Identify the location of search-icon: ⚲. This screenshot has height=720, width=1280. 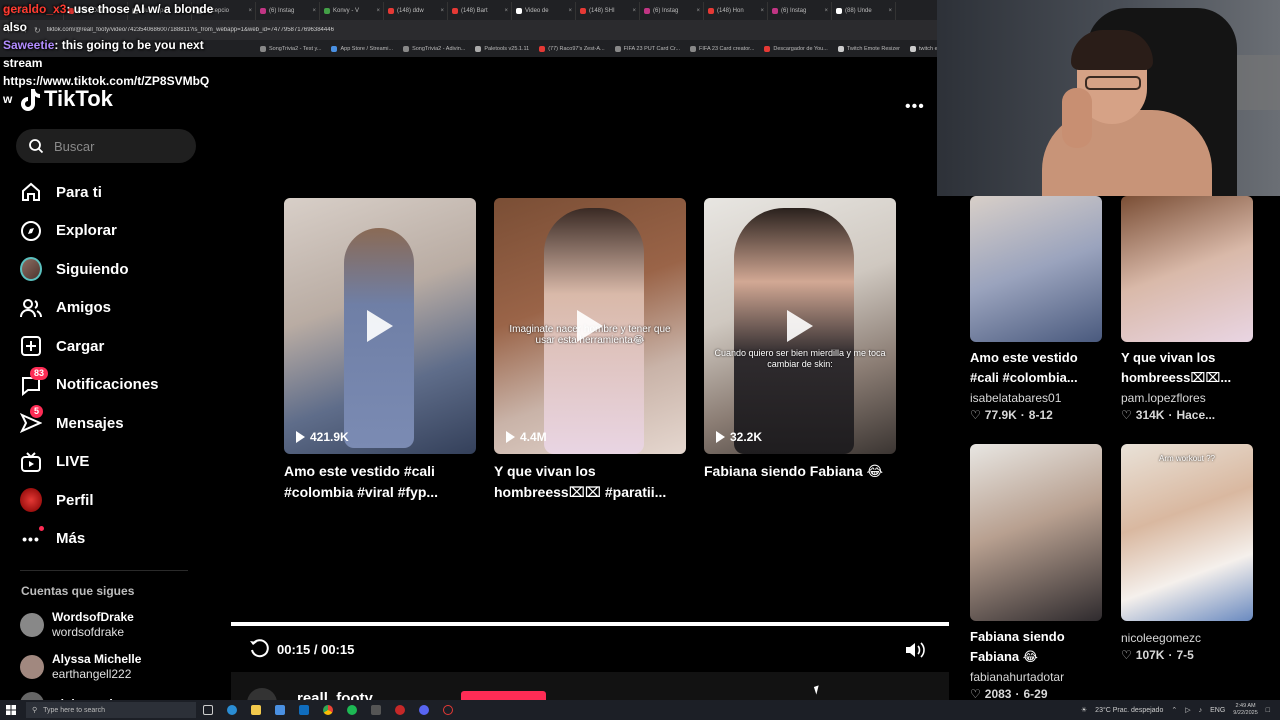
(35, 710).